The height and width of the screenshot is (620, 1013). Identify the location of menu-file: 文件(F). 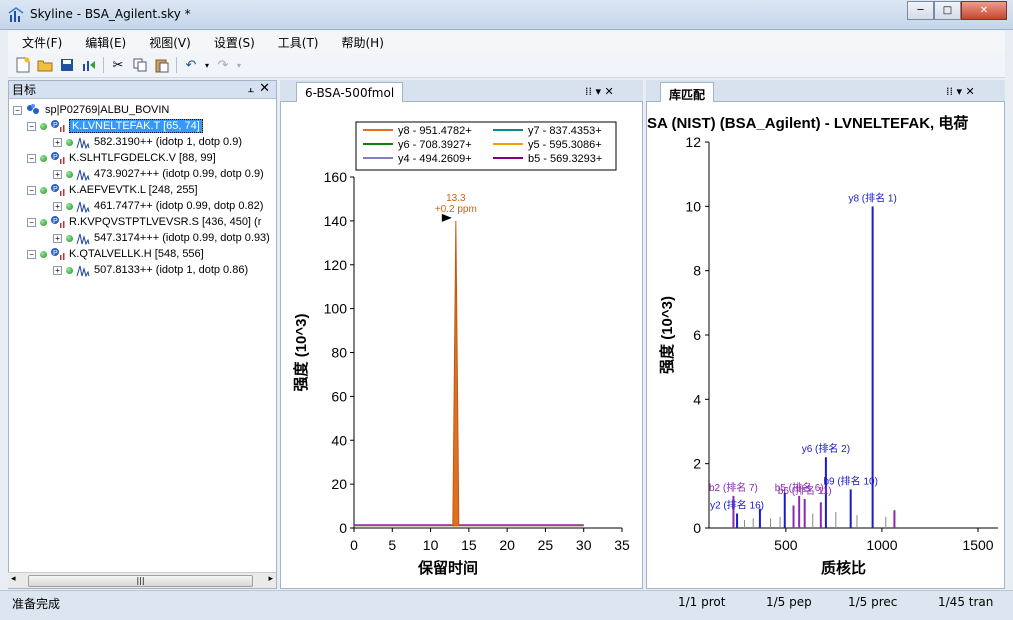
(39, 42).